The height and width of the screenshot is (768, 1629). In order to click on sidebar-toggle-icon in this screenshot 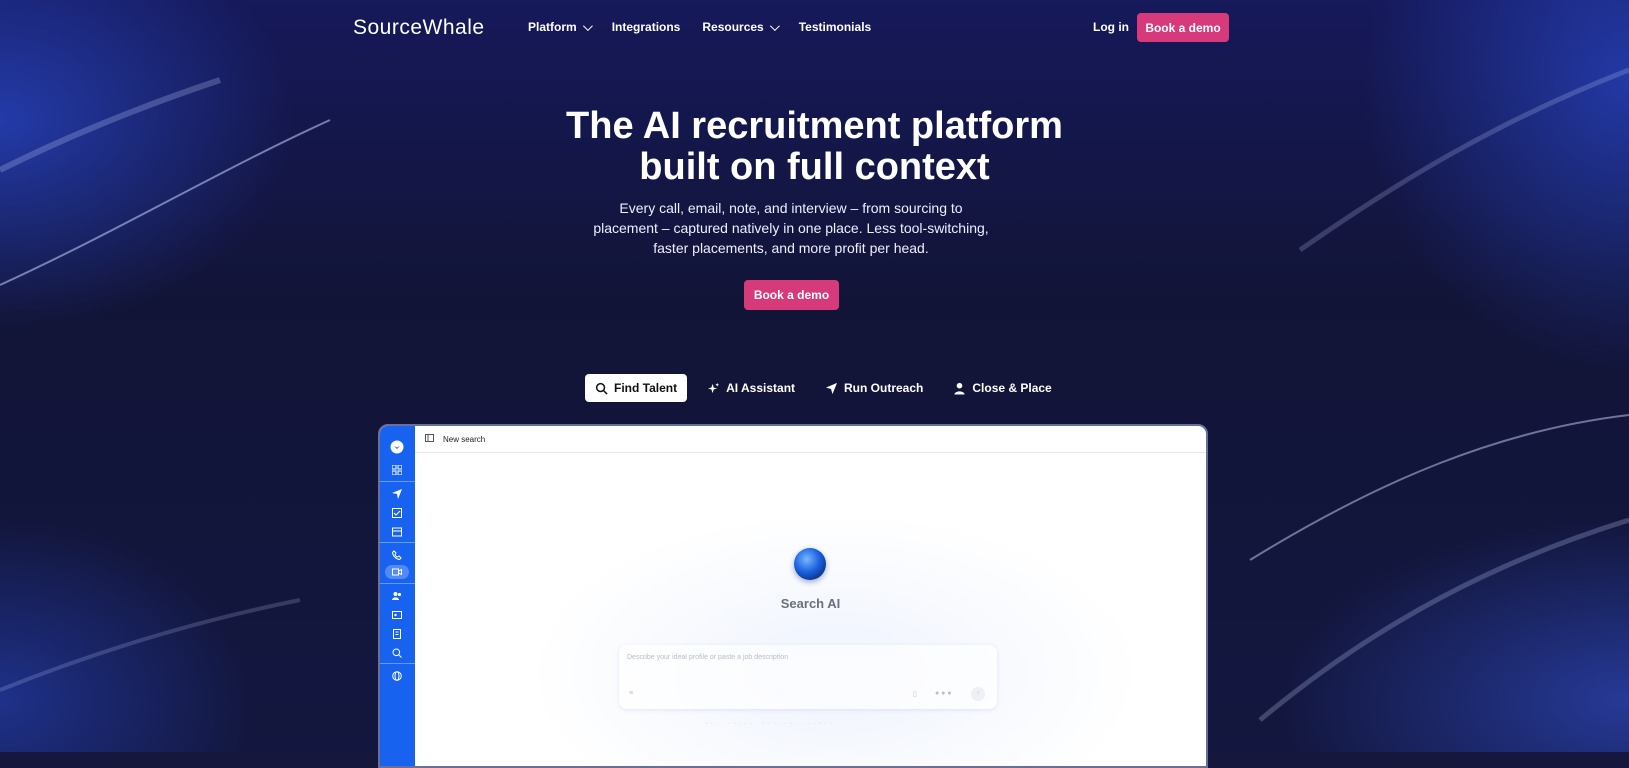, I will do `click(429, 438)`.